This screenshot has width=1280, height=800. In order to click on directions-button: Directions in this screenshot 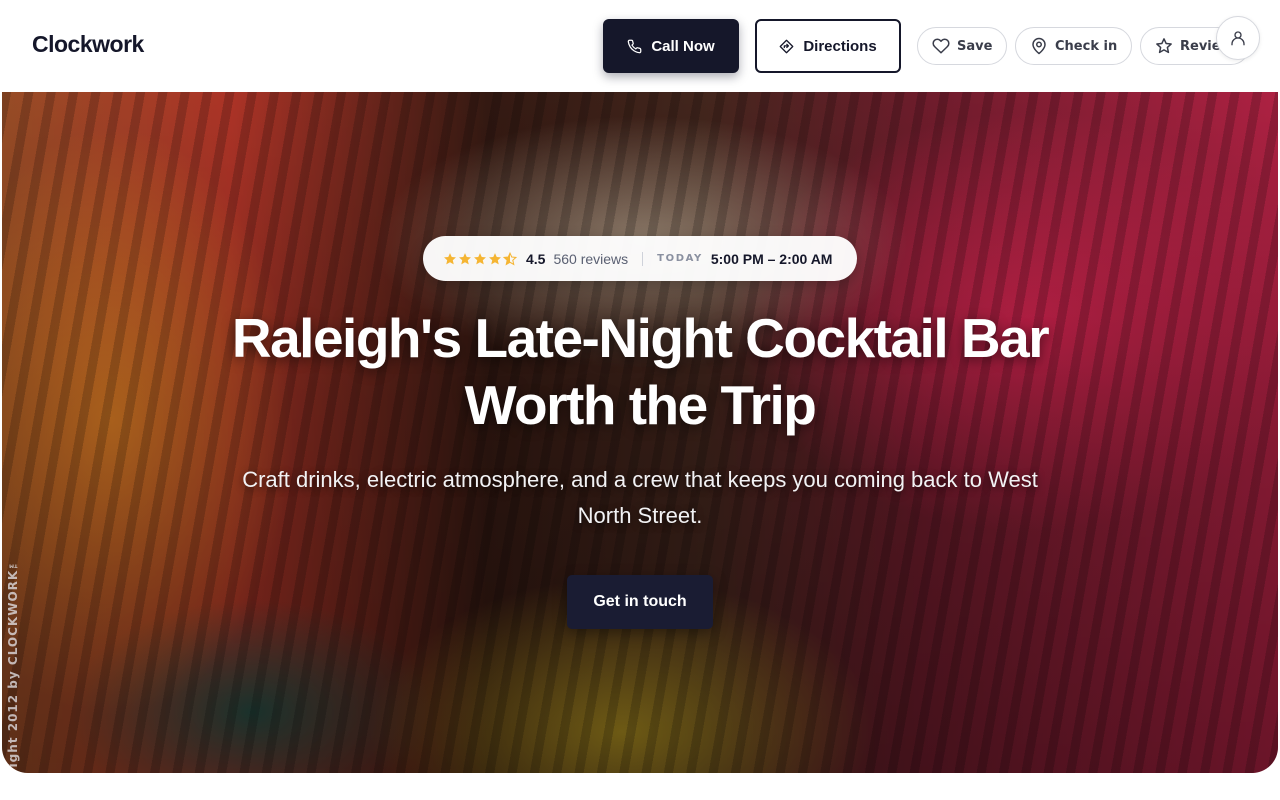, I will do `click(828, 46)`.